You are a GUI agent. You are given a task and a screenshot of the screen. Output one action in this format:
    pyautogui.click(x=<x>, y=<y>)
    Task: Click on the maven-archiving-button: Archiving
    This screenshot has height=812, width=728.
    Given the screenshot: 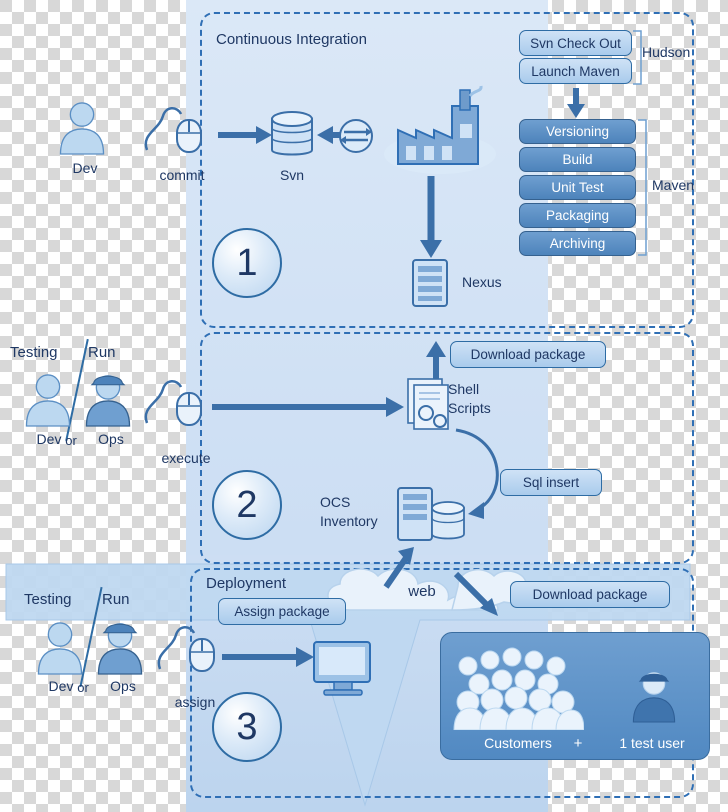 What is the action you would take?
    pyautogui.click(x=577, y=243)
    